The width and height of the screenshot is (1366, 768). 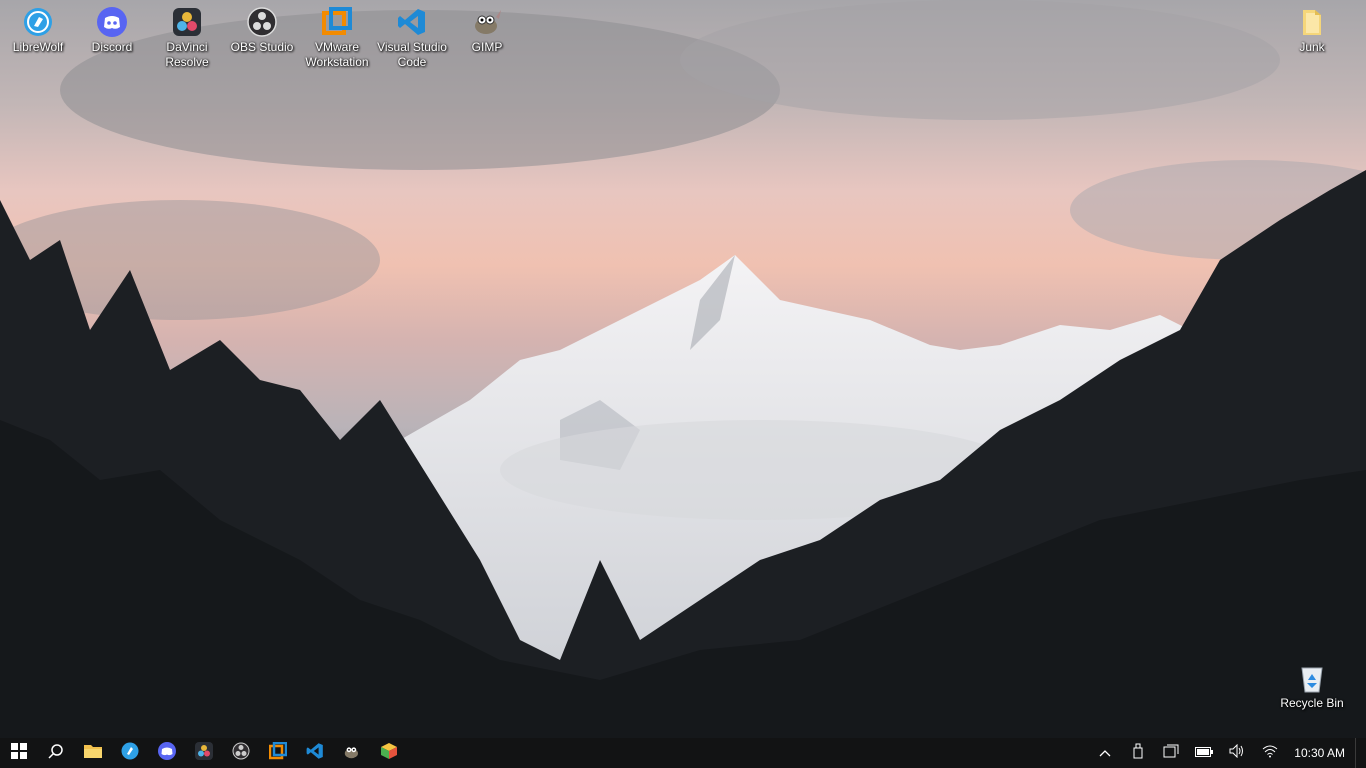 I want to click on taskbar-gimp, so click(x=351, y=753).